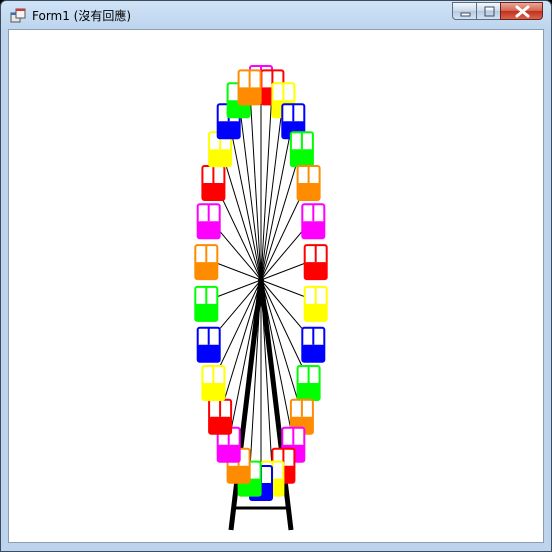 This screenshot has height=552, width=552. I want to click on wheel-hub, so click(261, 280).